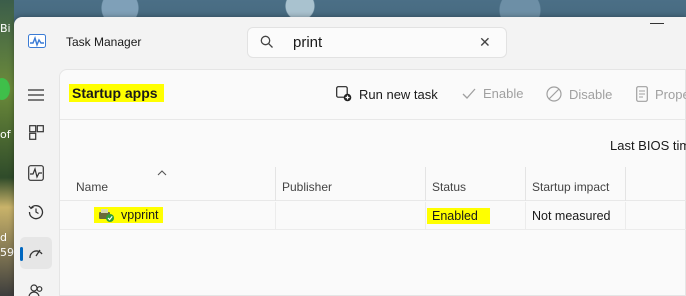  I want to click on run-new-task-button: Run new task, so click(387, 94).